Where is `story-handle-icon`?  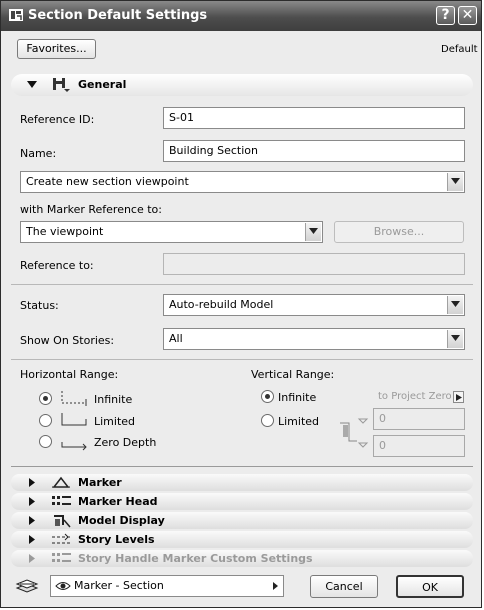
story-handle-icon is located at coordinates (61, 557).